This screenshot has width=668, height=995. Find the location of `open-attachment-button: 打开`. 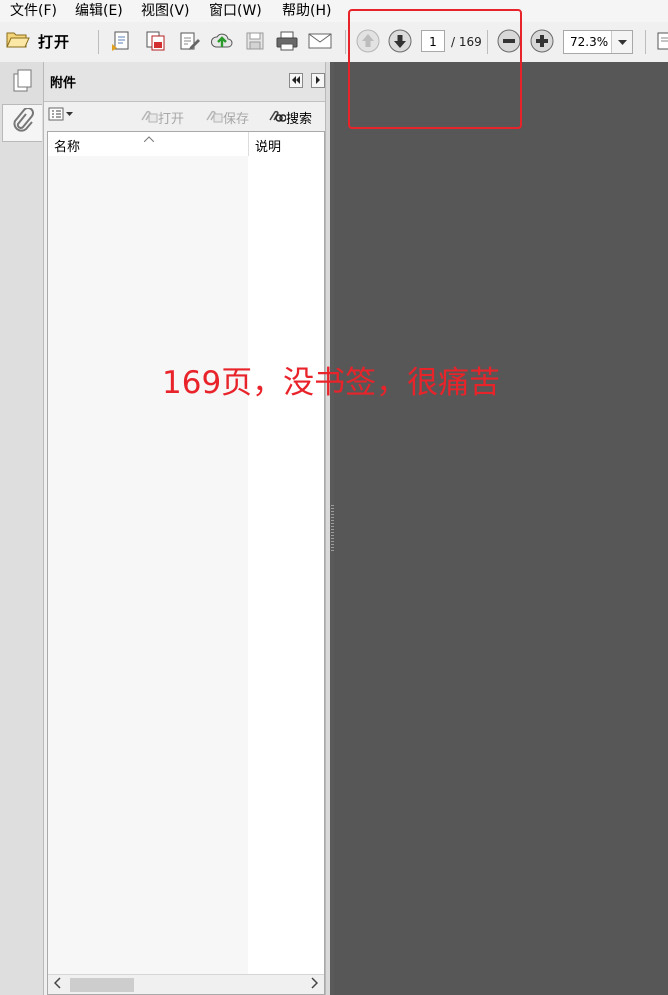

open-attachment-button: 打开 is located at coordinates (162, 117).